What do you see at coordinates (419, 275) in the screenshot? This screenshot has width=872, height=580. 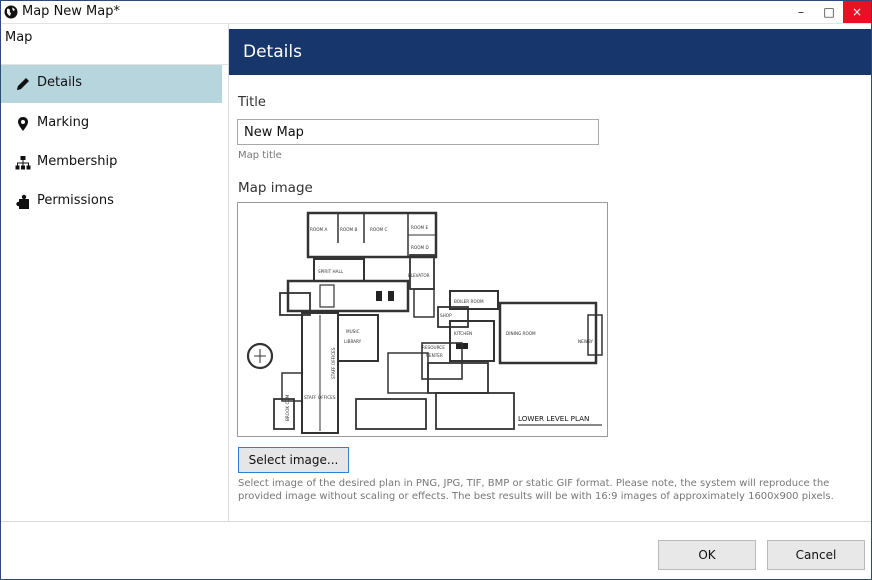 I see `floorplan-label: ELEVATOR` at bounding box center [419, 275].